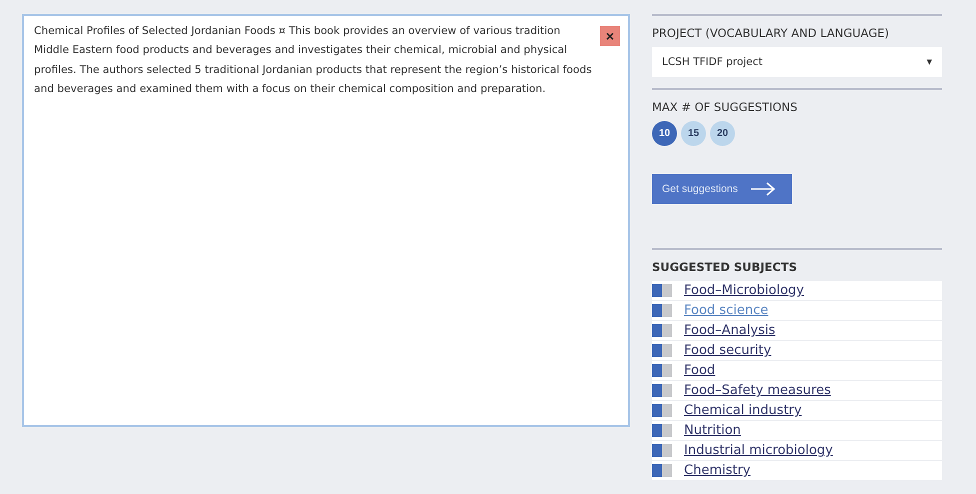 This screenshot has width=976, height=494. I want to click on subject-link: Food–Analysis, so click(730, 330).